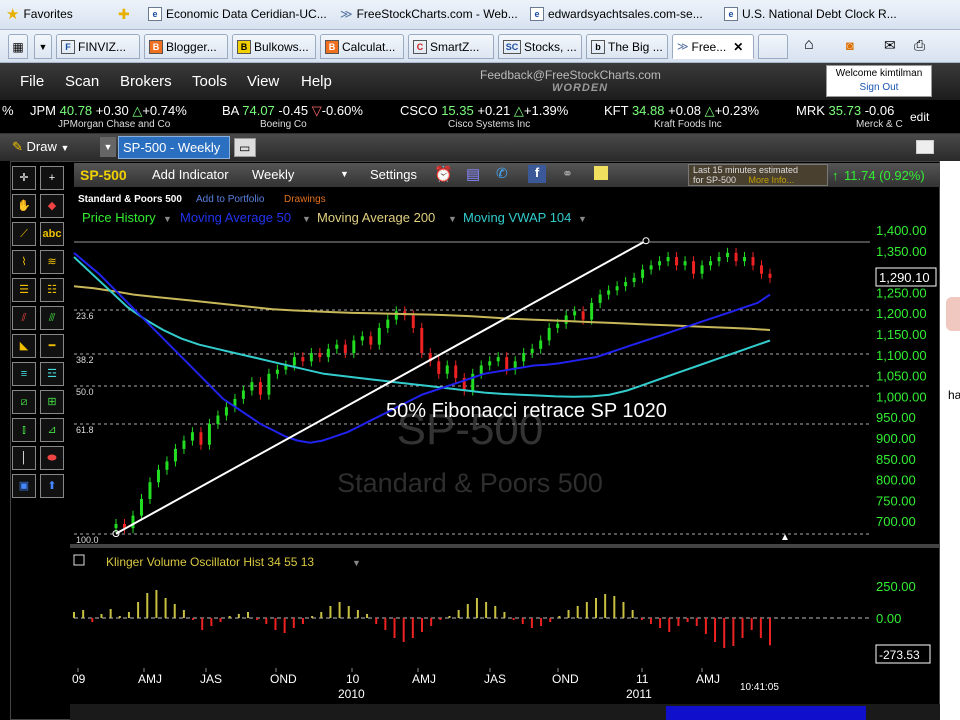 The width and height of the screenshot is (960, 720). Describe the element at coordinates (495, 679) in the screenshot. I see `time-axis-label: JAS` at that location.